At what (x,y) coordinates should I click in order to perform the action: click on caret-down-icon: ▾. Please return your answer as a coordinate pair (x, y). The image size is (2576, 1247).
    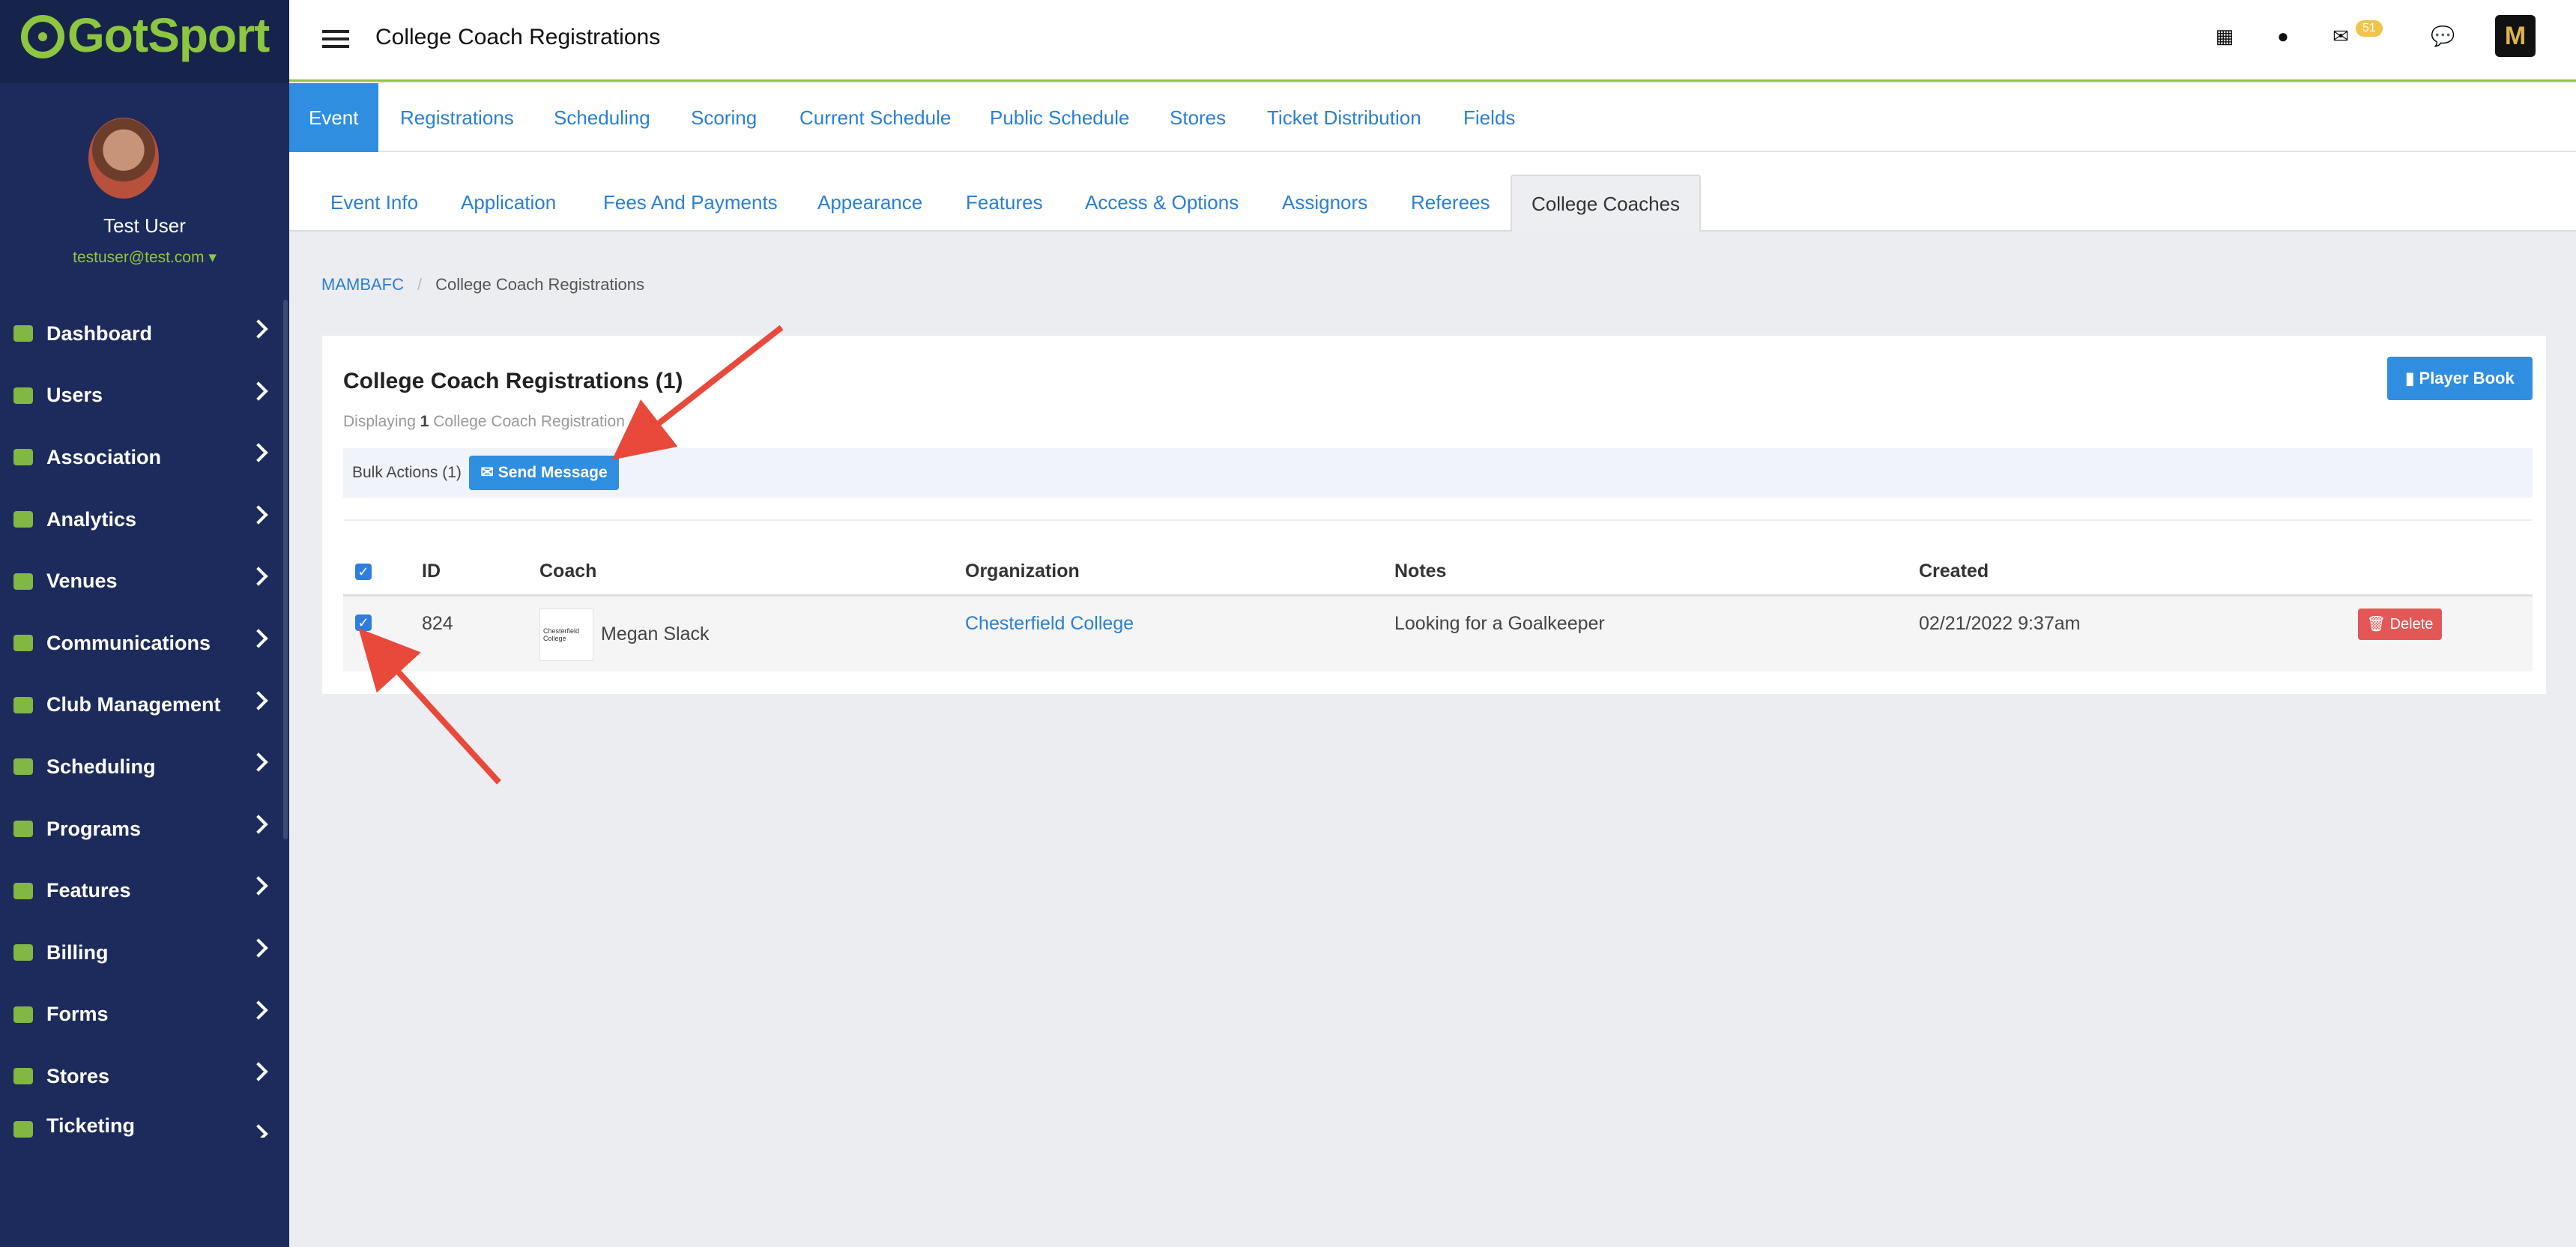
    Looking at the image, I should click on (212, 257).